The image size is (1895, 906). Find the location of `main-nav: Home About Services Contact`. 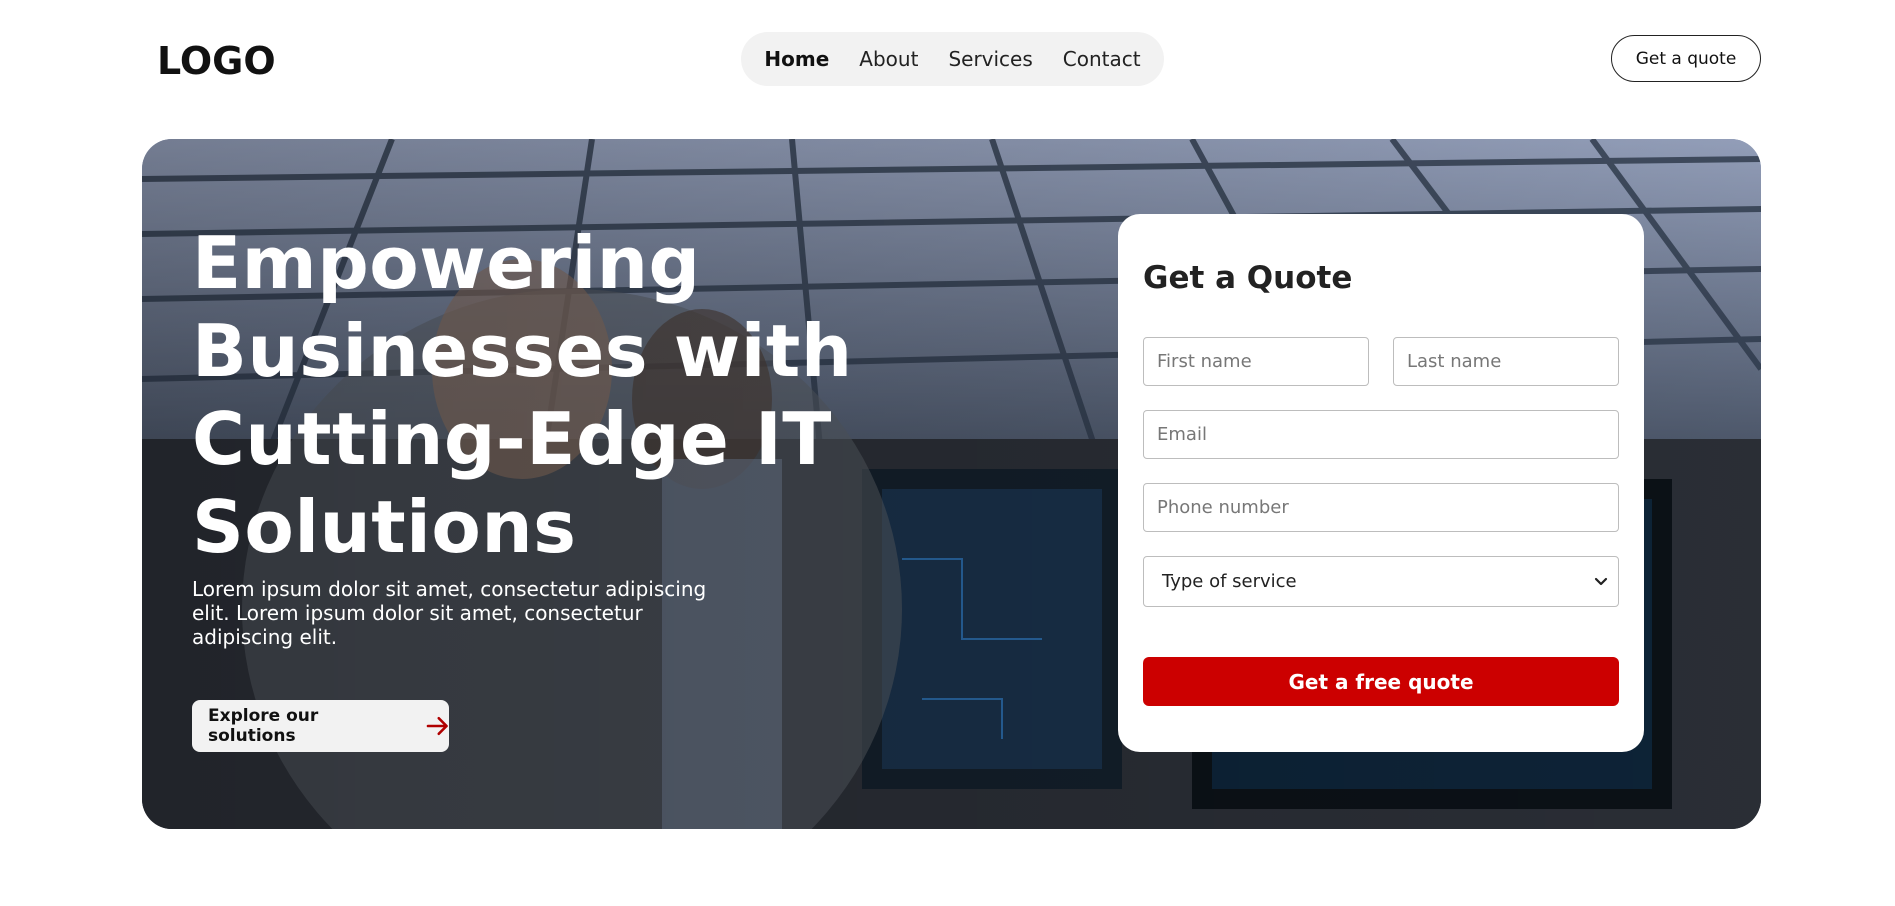

main-nav: Home About Services Contact is located at coordinates (952, 59).